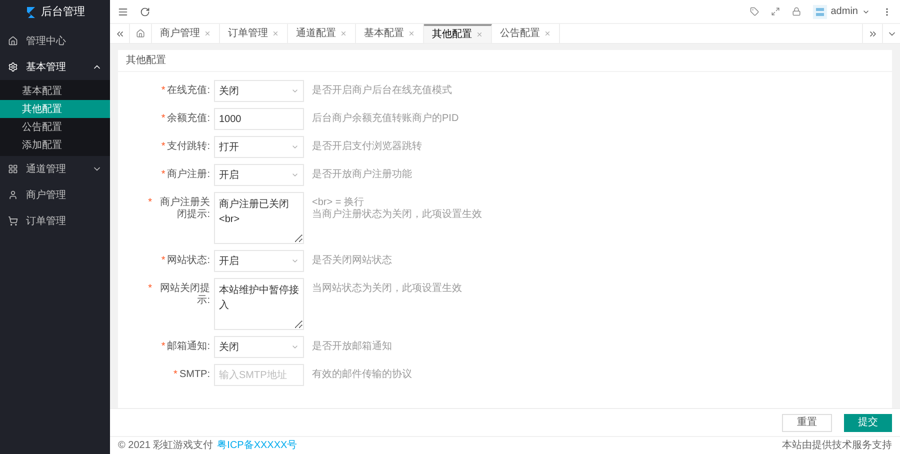 The width and height of the screenshot is (900, 454). I want to click on submenu-item: 公告配置, so click(55, 127).